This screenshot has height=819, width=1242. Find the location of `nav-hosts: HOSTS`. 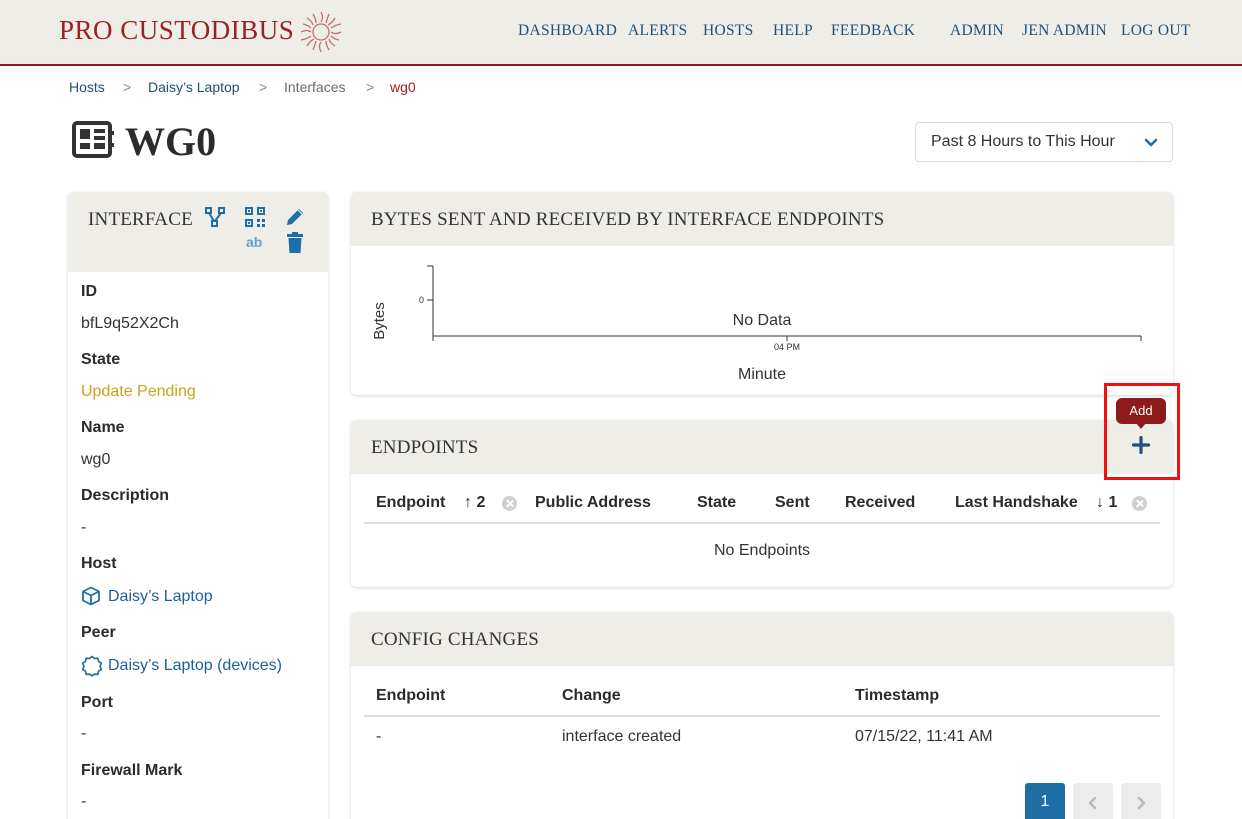

nav-hosts: HOSTS is located at coordinates (728, 31).